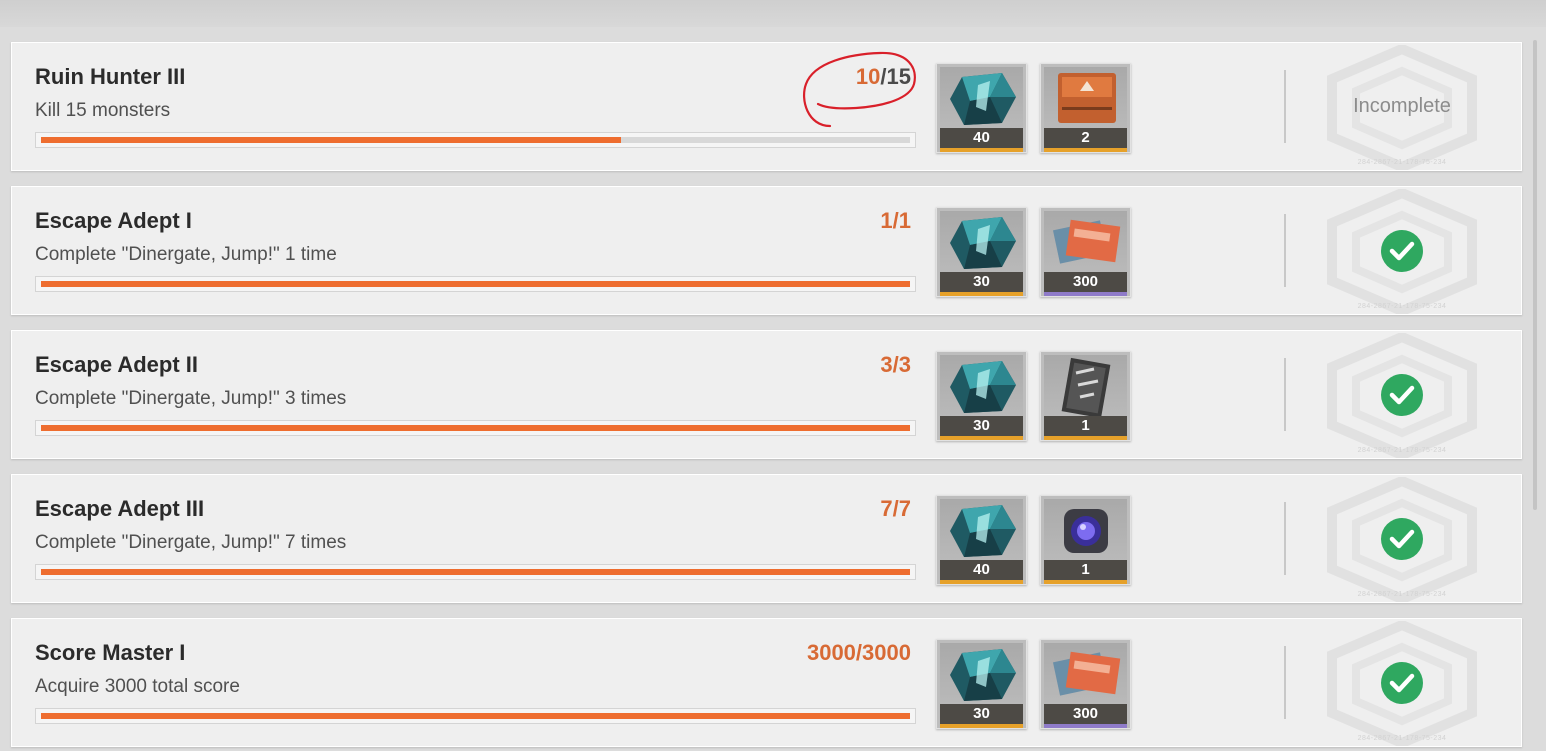  Describe the element at coordinates (859, 653) in the screenshot. I see `progress-count: 3000/3000` at that location.